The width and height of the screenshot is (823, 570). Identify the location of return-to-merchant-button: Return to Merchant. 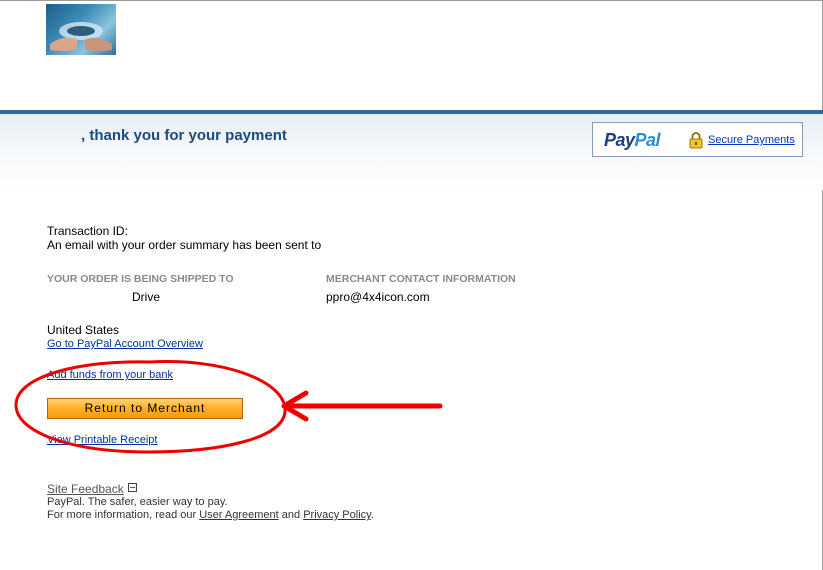
(145, 408).